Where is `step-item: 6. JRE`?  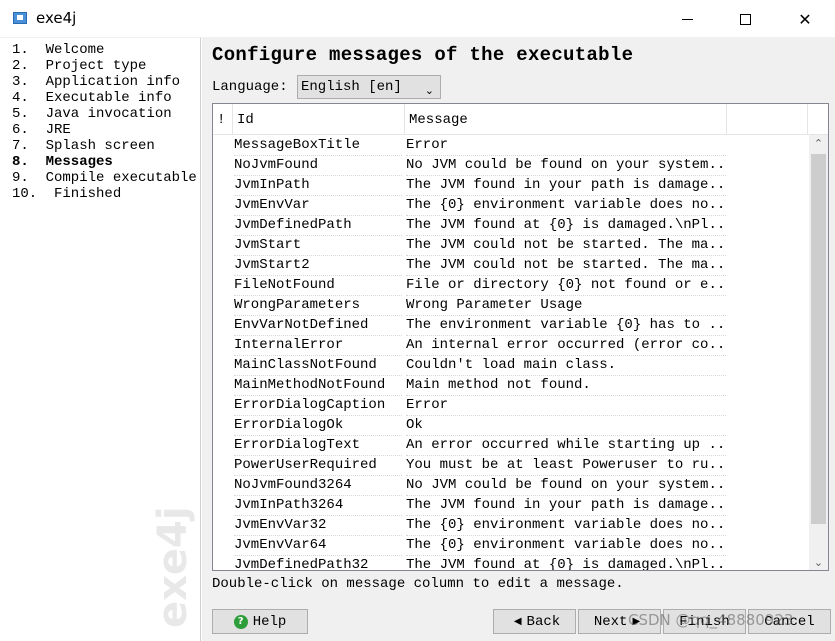 step-item: 6. JRE is located at coordinates (41, 130).